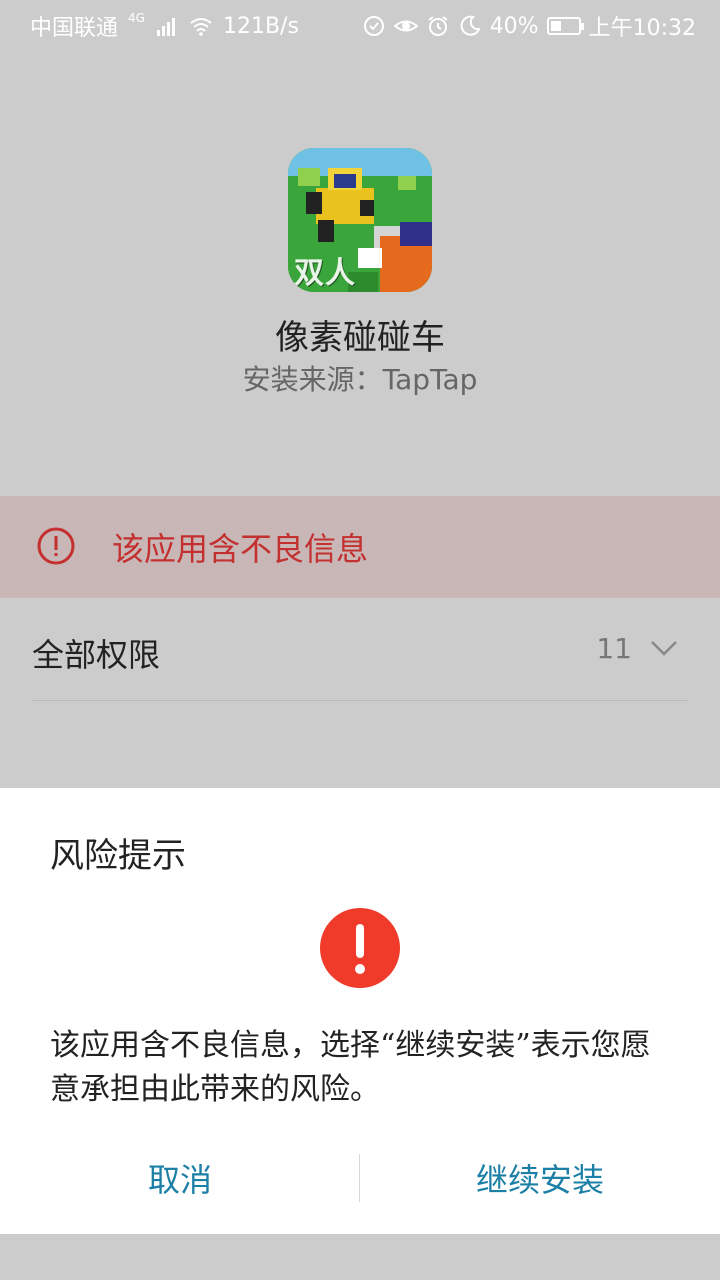 This screenshot has height=1280, width=720. I want to click on alarm-icon, so click(438, 26).